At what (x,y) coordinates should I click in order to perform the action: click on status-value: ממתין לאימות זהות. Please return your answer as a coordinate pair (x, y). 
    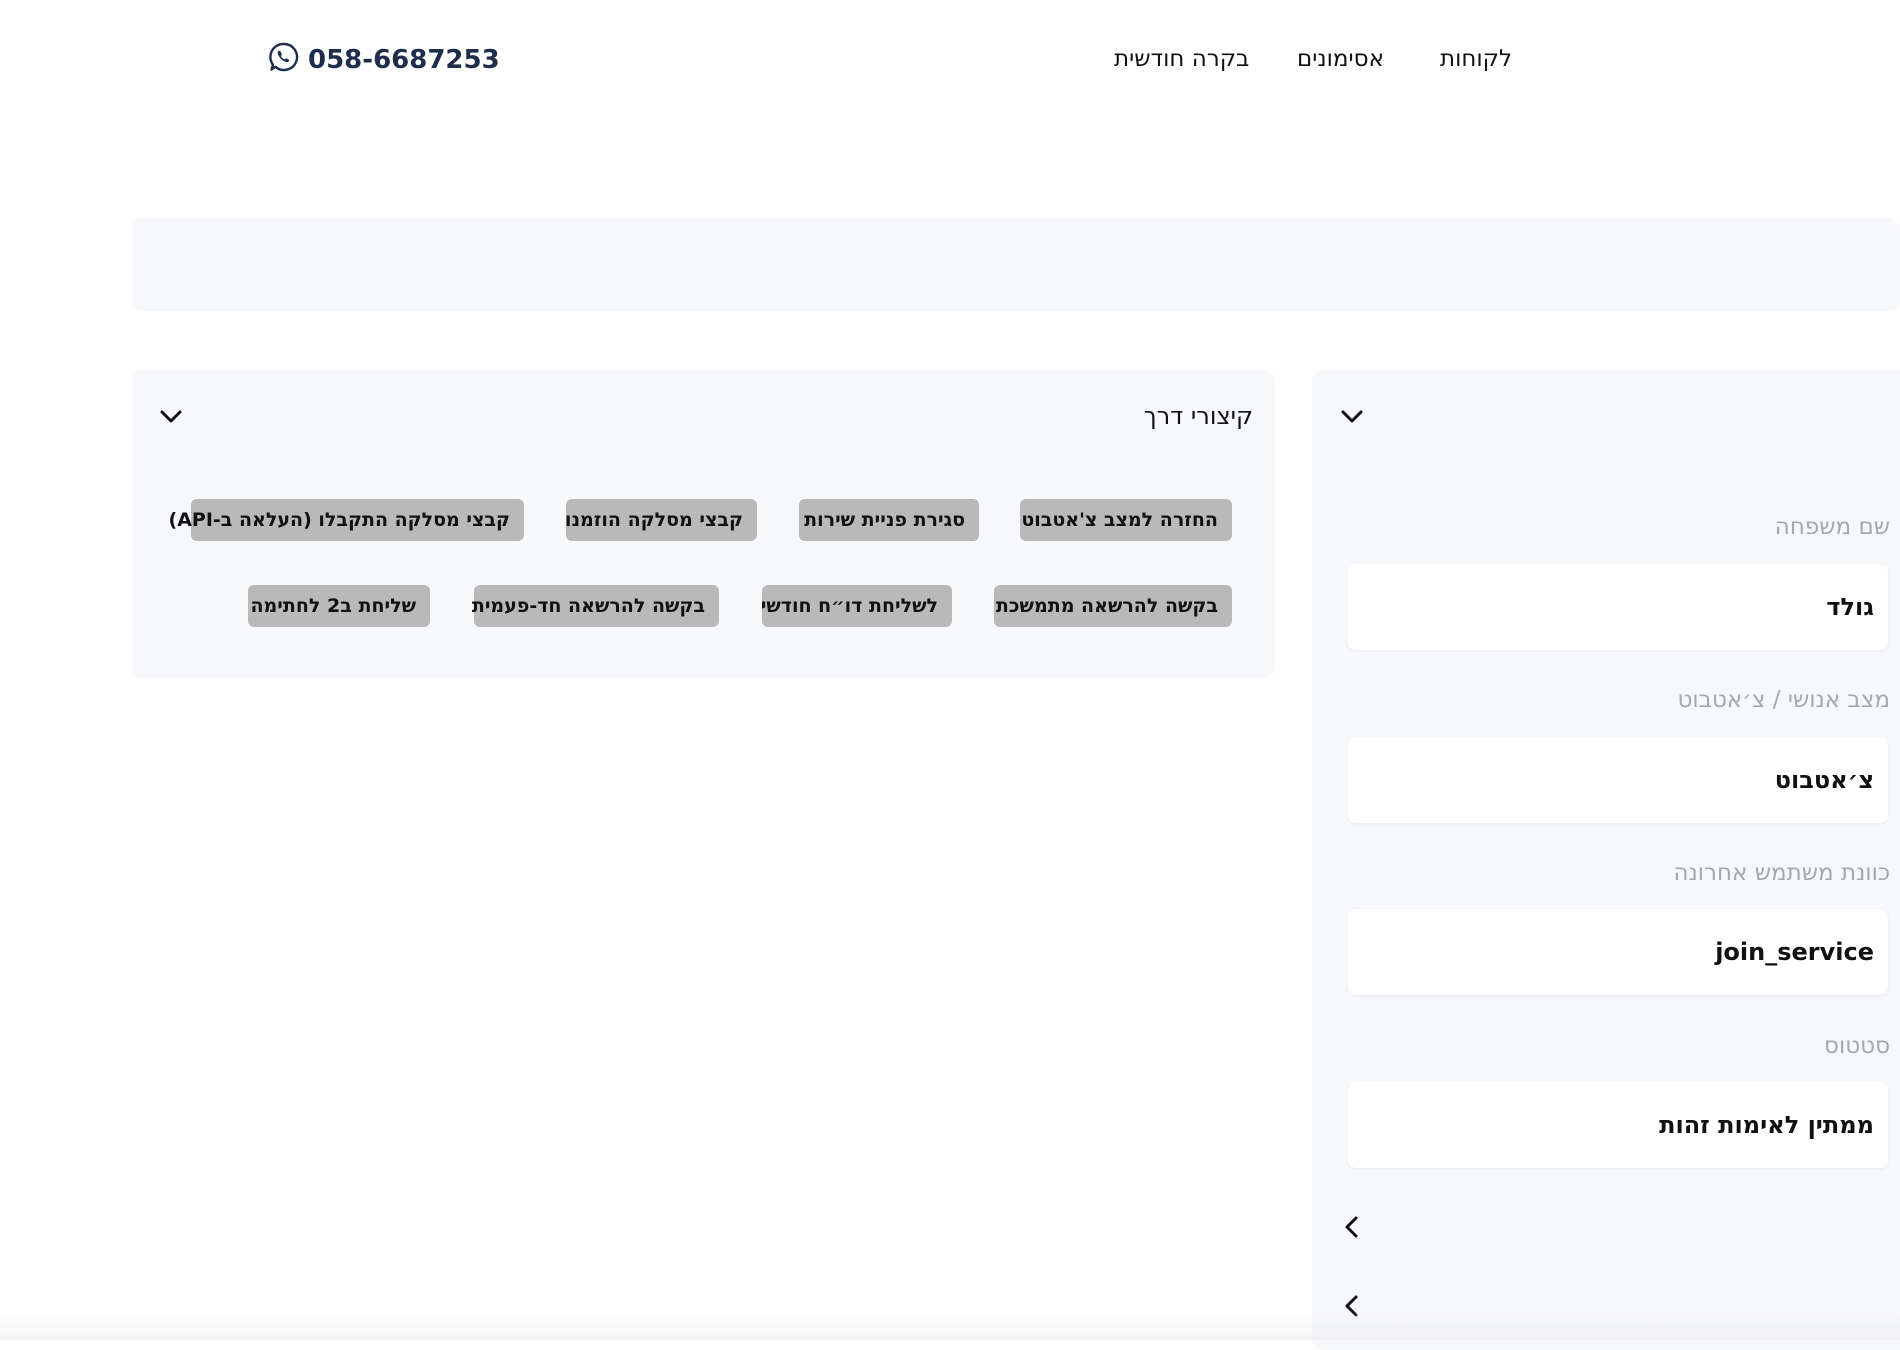
    Looking at the image, I should click on (1766, 1125).